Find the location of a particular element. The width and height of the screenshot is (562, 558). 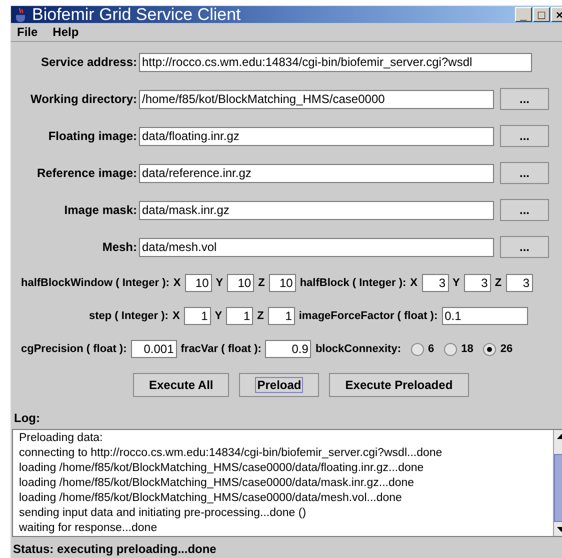

text-field: data/floating.inr.gz is located at coordinates (316, 136).